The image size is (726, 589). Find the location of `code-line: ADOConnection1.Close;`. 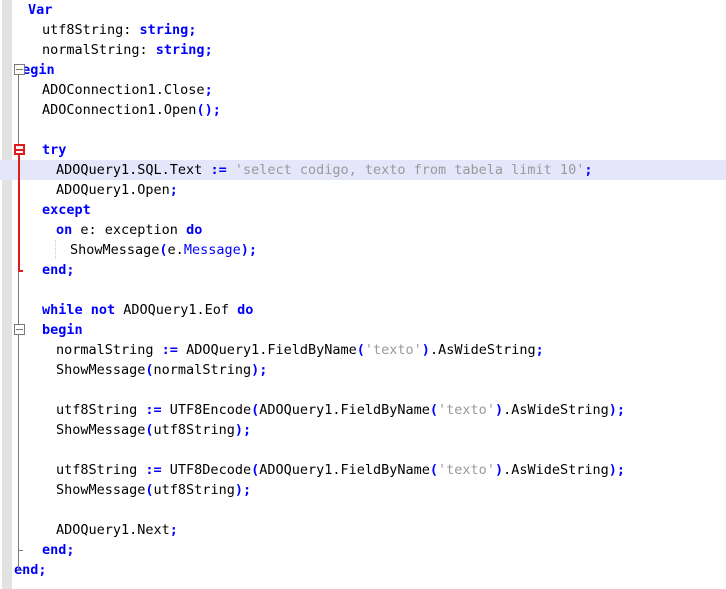

code-line: ADOConnection1.Close; is located at coordinates (363, 90).